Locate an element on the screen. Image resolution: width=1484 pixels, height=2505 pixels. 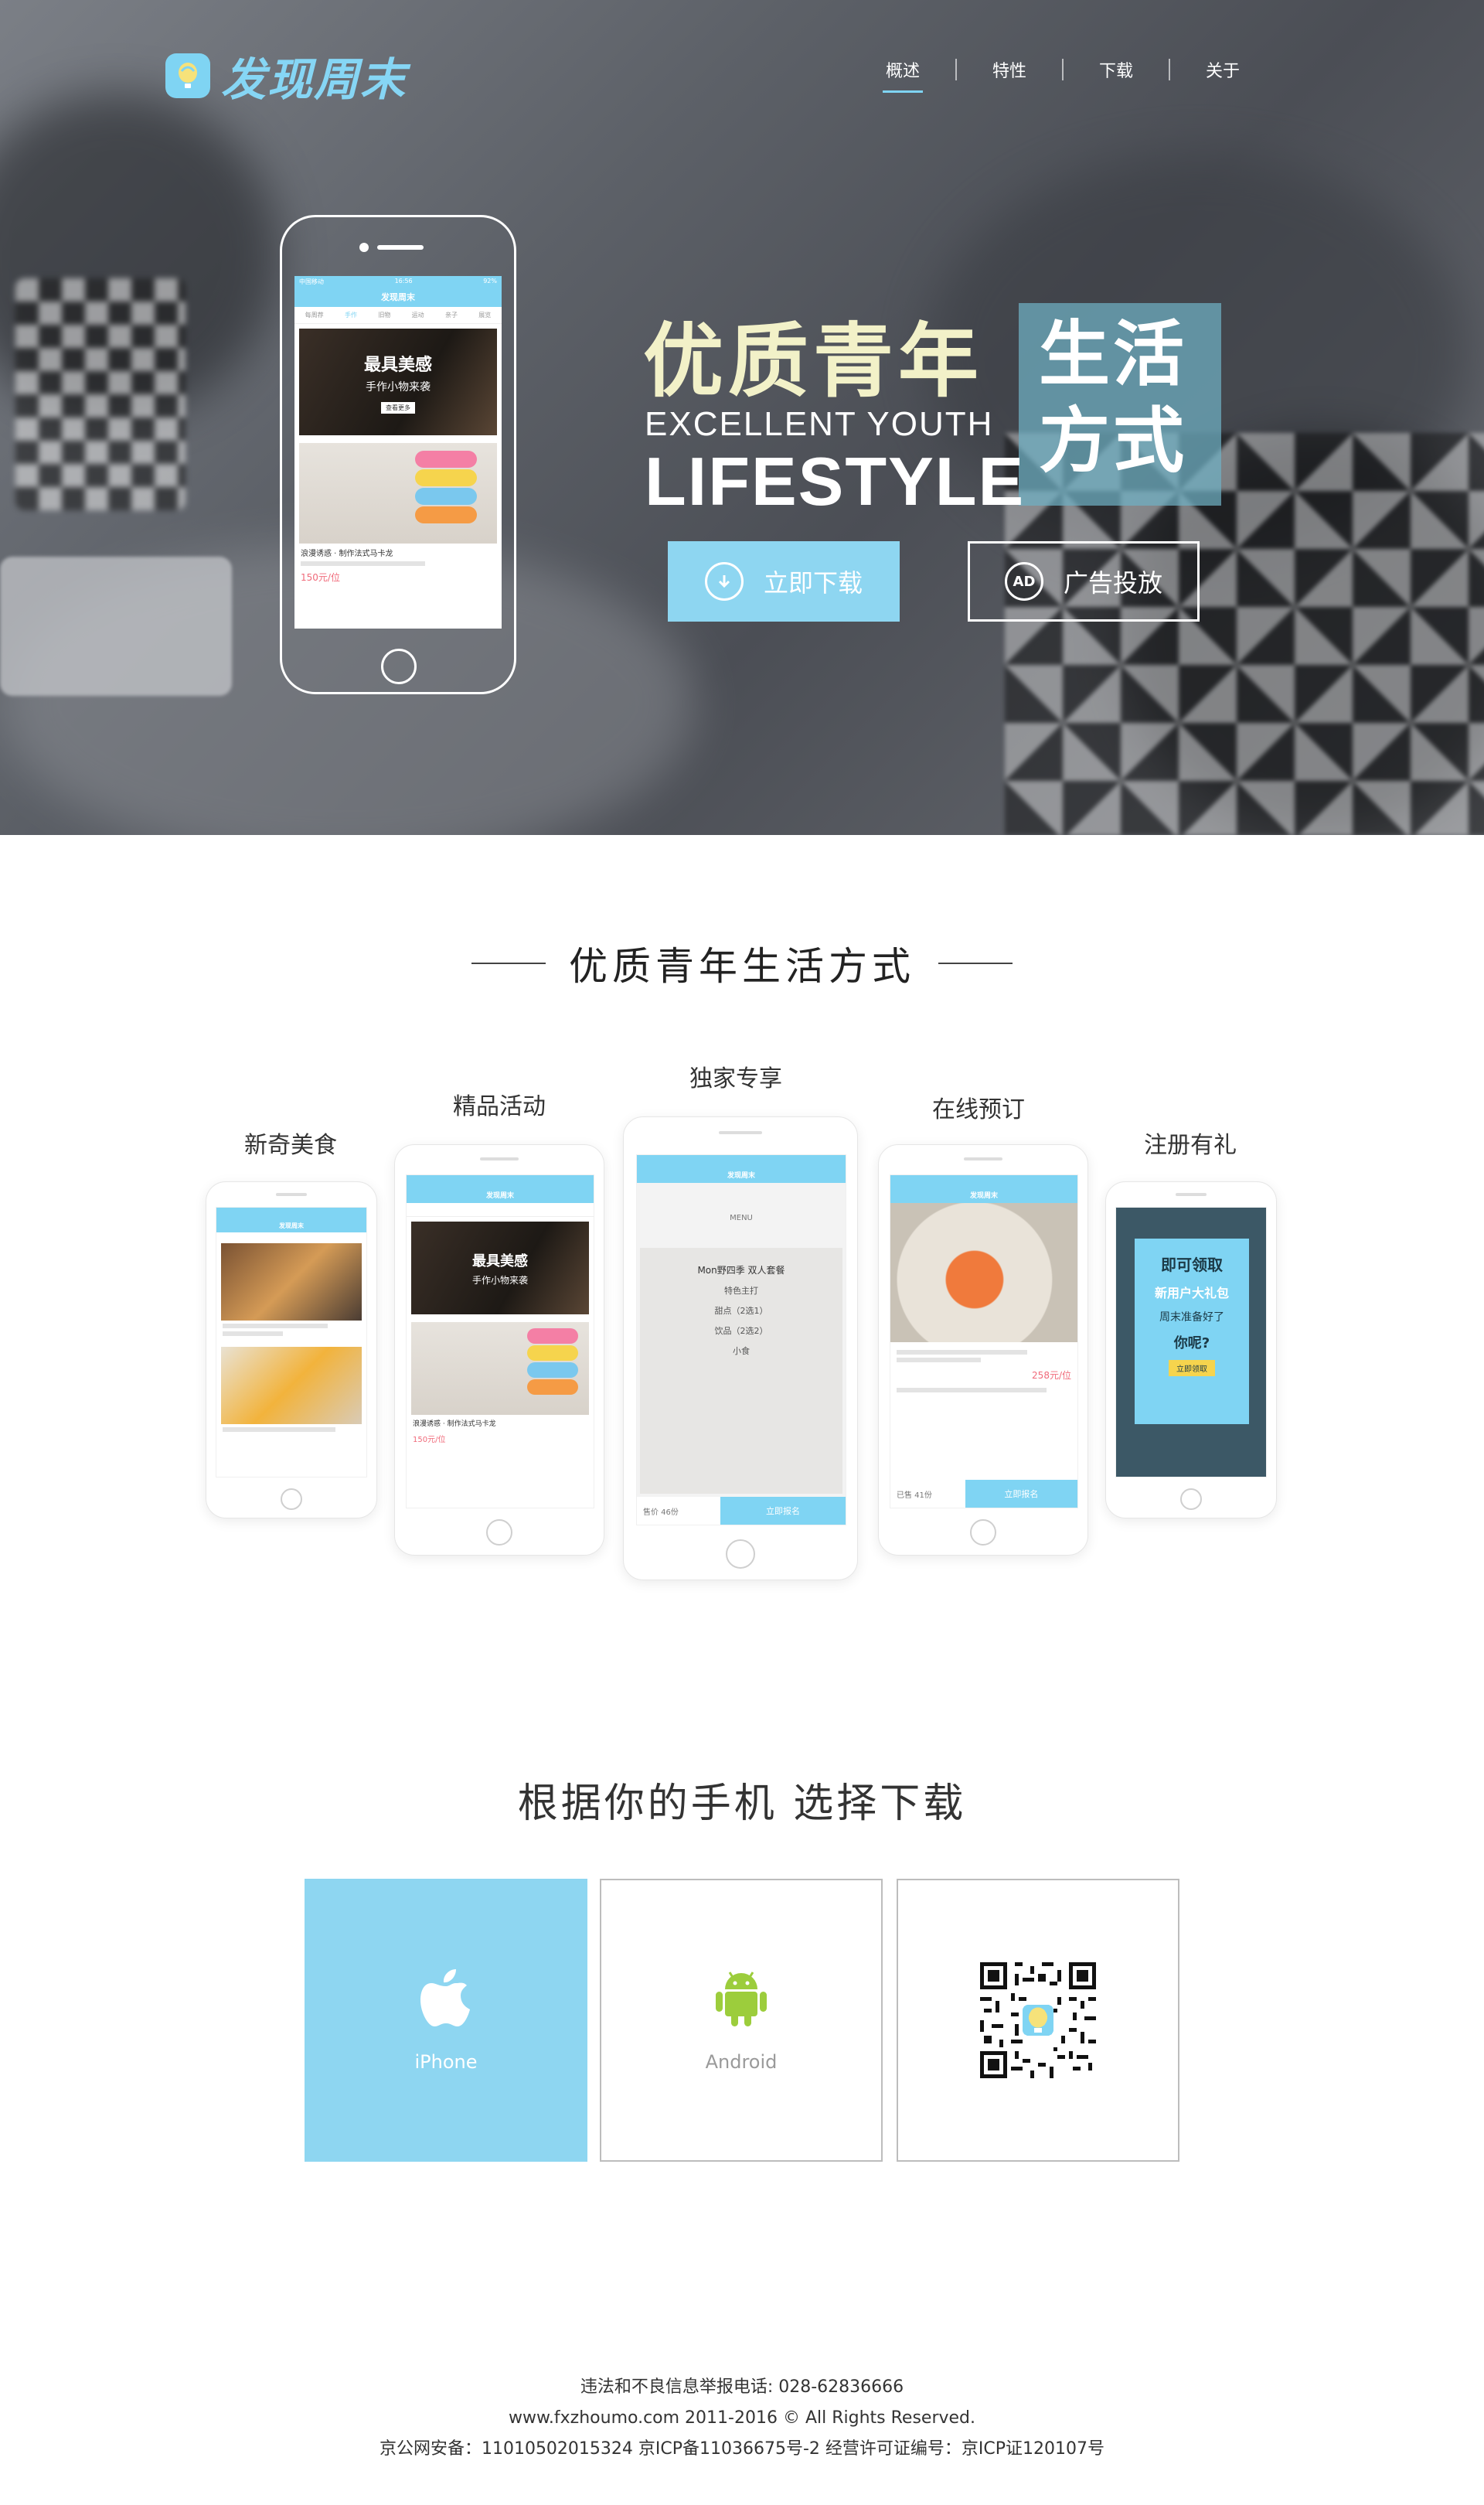
download-now-button: 立即下载 is located at coordinates (784, 581).